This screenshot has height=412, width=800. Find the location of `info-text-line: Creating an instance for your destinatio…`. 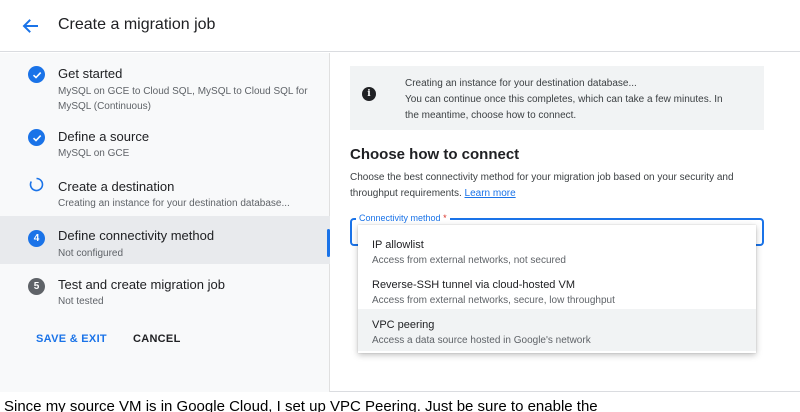

info-text-line: Creating an instance for your destinatio… is located at coordinates (521, 83).